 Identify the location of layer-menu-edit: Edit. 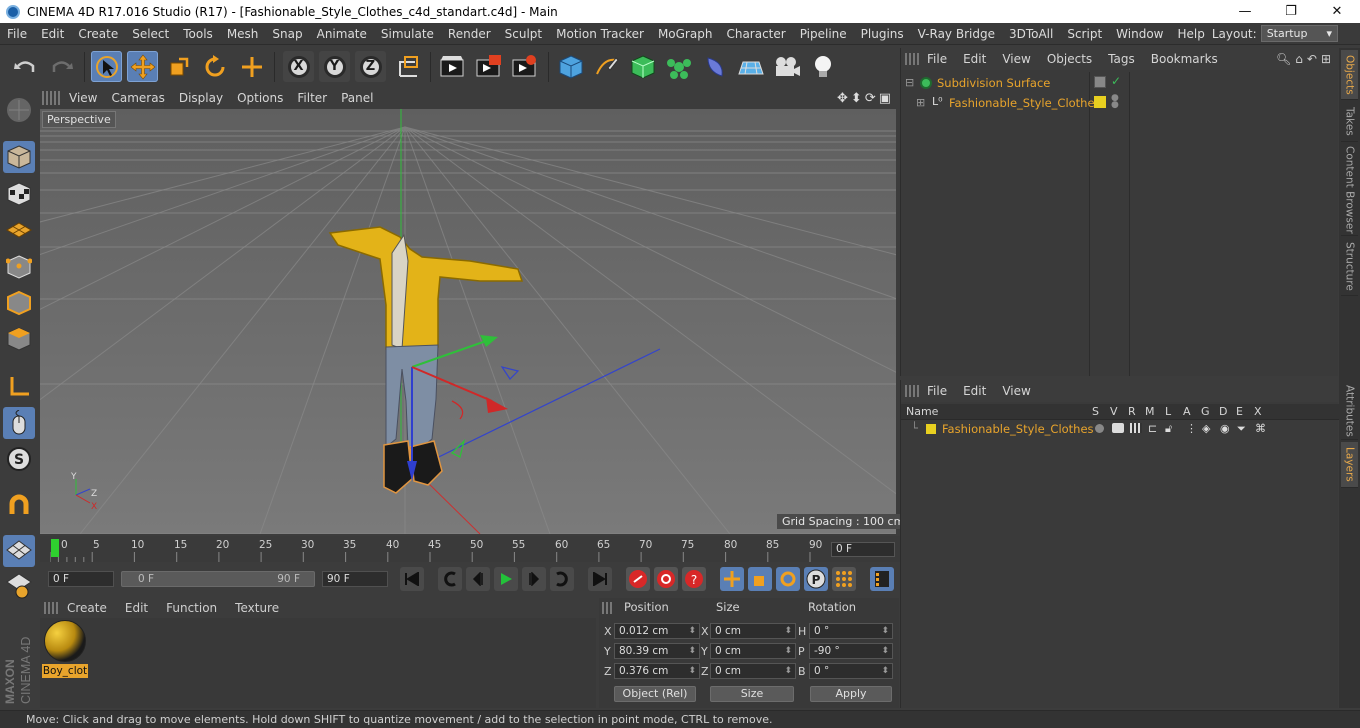
(974, 391).